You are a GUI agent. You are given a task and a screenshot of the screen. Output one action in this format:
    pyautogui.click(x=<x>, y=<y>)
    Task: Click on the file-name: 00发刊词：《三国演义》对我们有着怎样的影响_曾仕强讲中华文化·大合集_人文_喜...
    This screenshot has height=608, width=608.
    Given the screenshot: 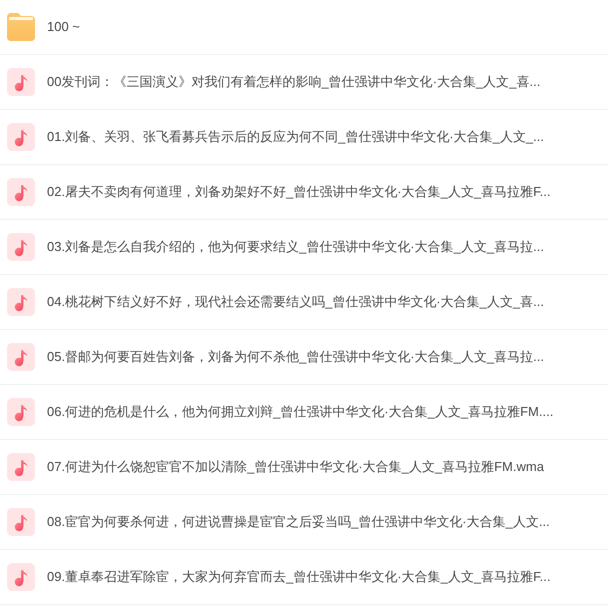 What is the action you would take?
    pyautogui.click(x=293, y=82)
    